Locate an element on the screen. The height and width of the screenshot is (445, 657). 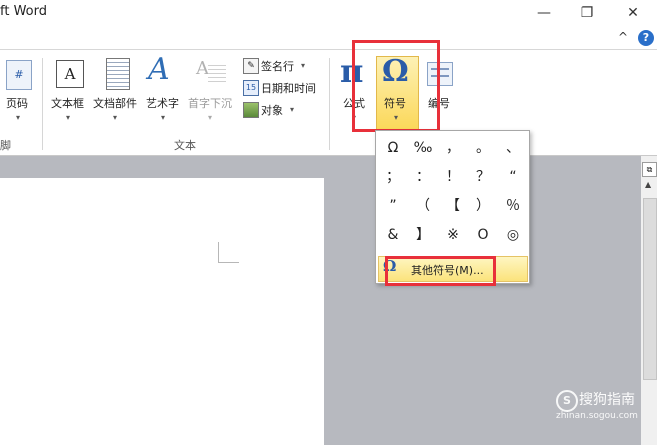
symbol-cell: ： is located at coordinates (423, 177).